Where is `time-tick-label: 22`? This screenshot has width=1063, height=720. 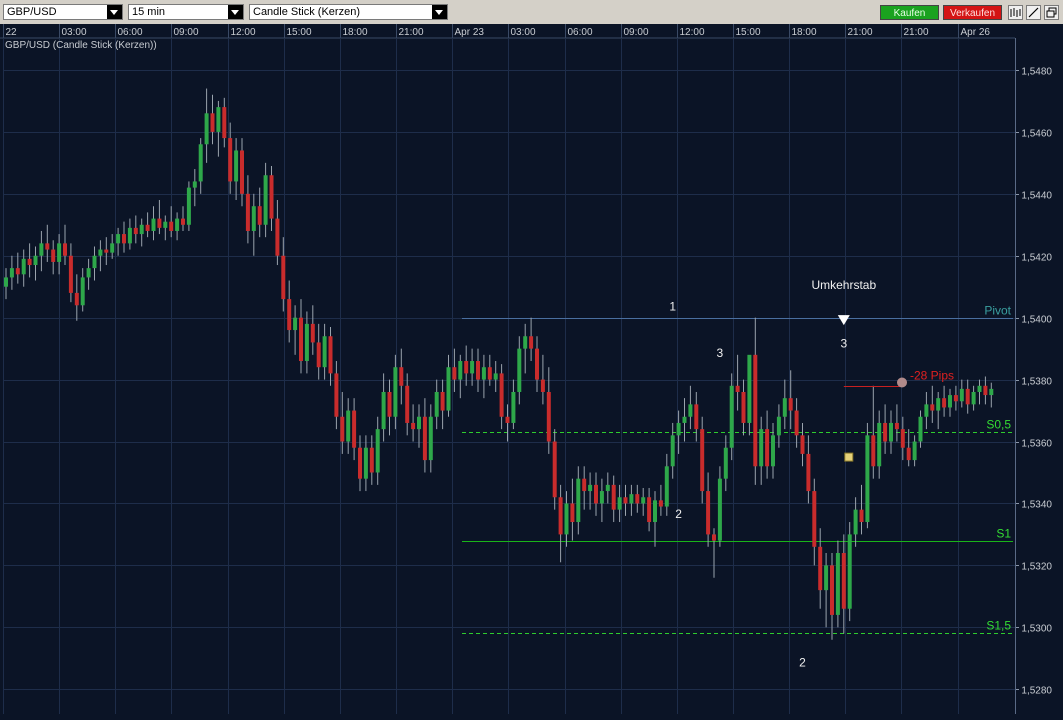
time-tick-label: 22 is located at coordinates (12, 32).